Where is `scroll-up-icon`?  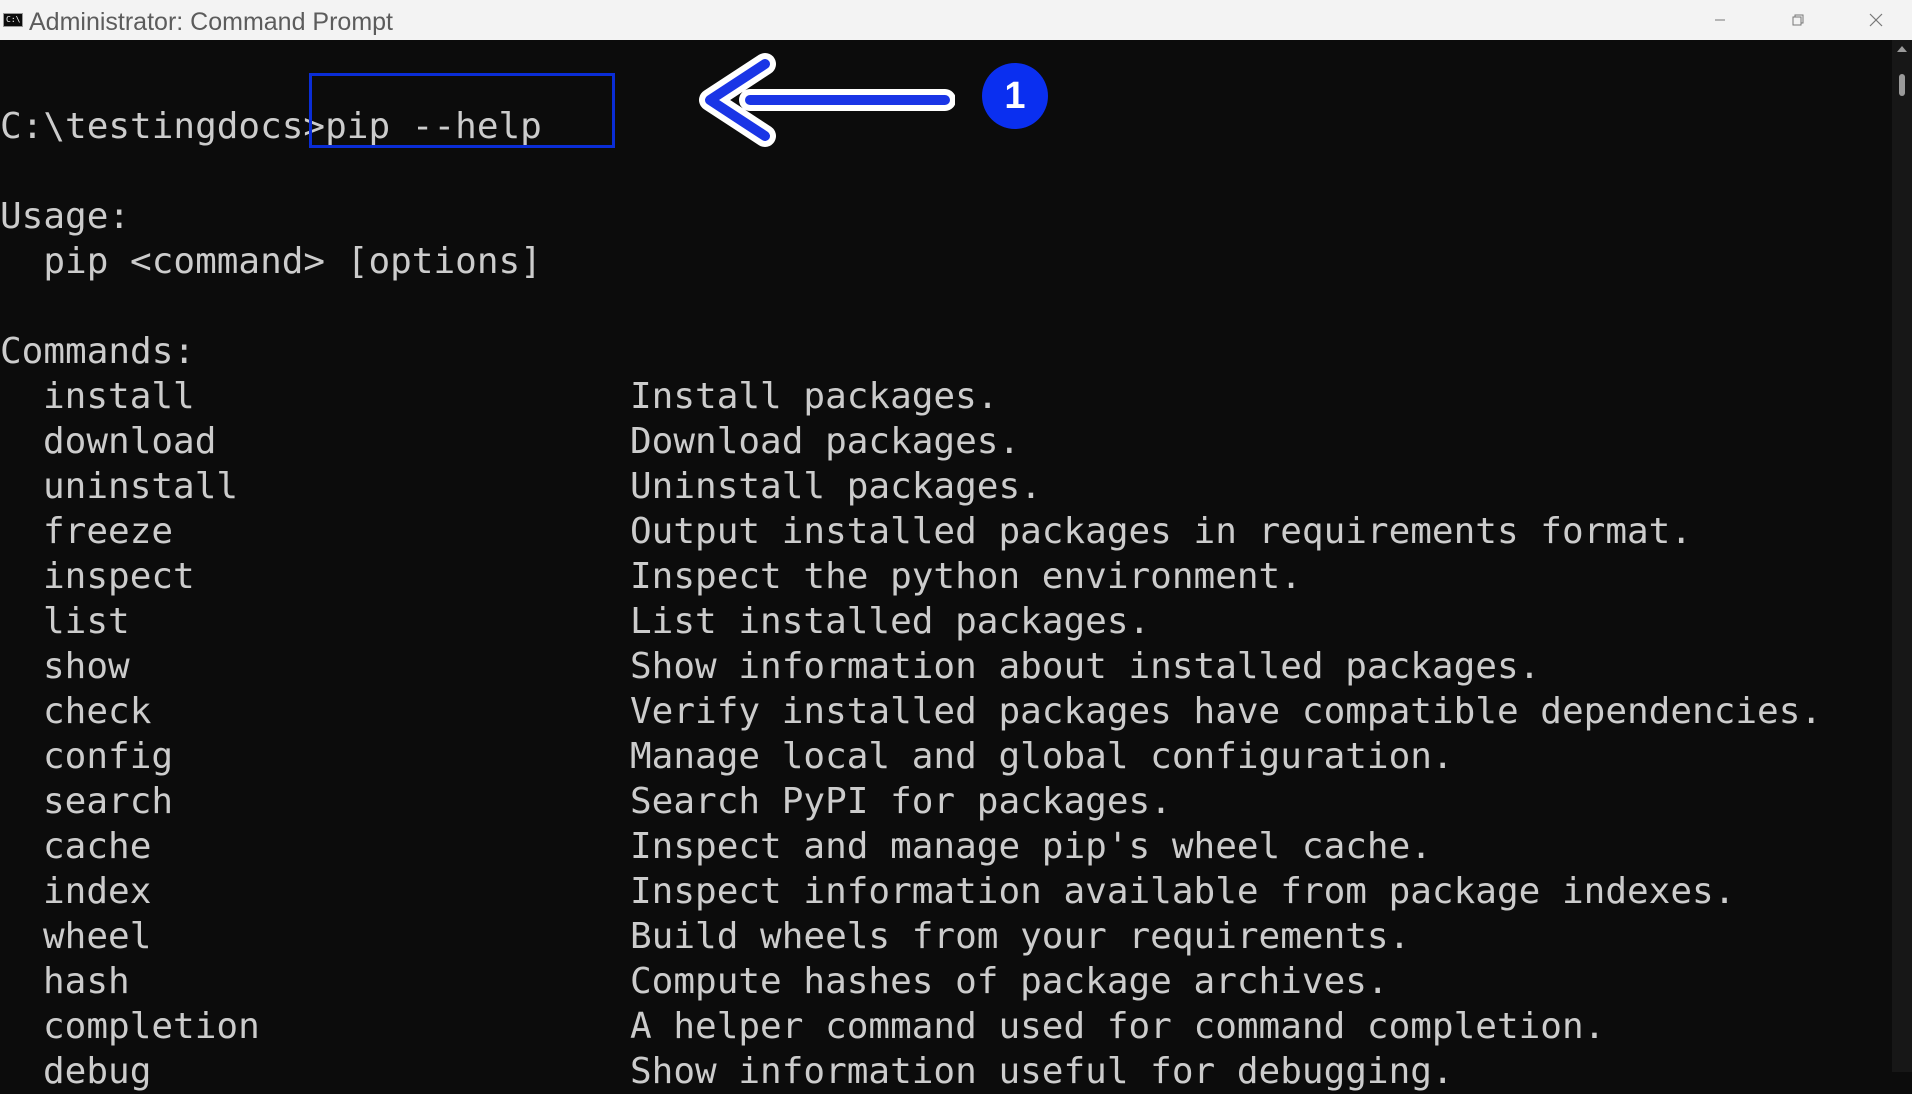
scroll-up-icon is located at coordinates (1902, 49).